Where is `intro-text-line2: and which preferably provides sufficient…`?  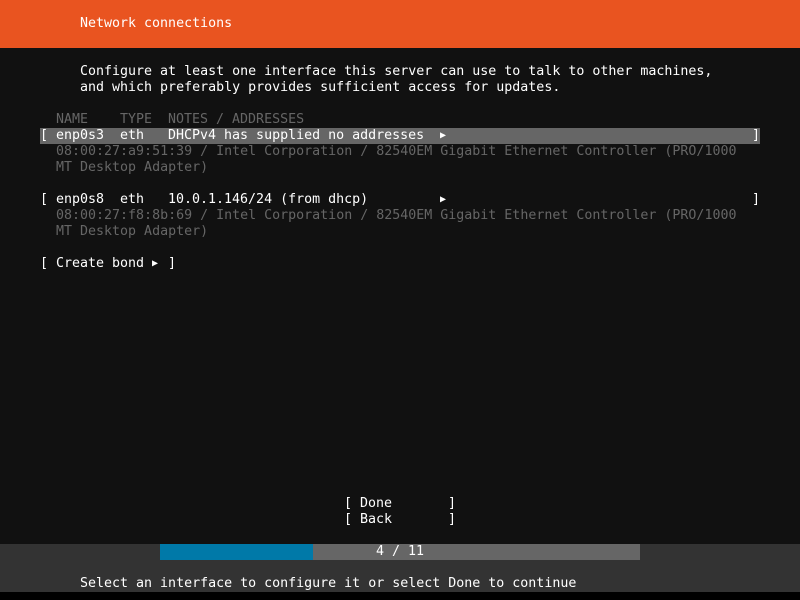 intro-text-line2: and which preferably provides sufficient… is located at coordinates (320, 87).